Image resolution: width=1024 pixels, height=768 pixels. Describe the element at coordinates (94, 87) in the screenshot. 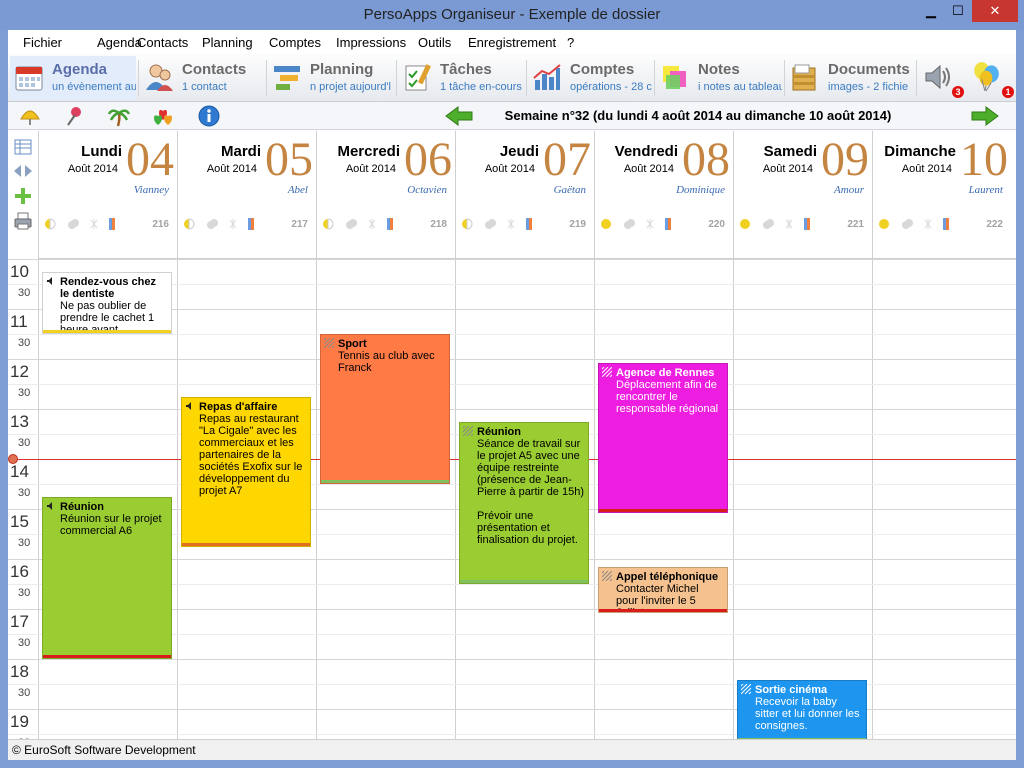

I see `toolbar-subtitle: un évènement au` at that location.